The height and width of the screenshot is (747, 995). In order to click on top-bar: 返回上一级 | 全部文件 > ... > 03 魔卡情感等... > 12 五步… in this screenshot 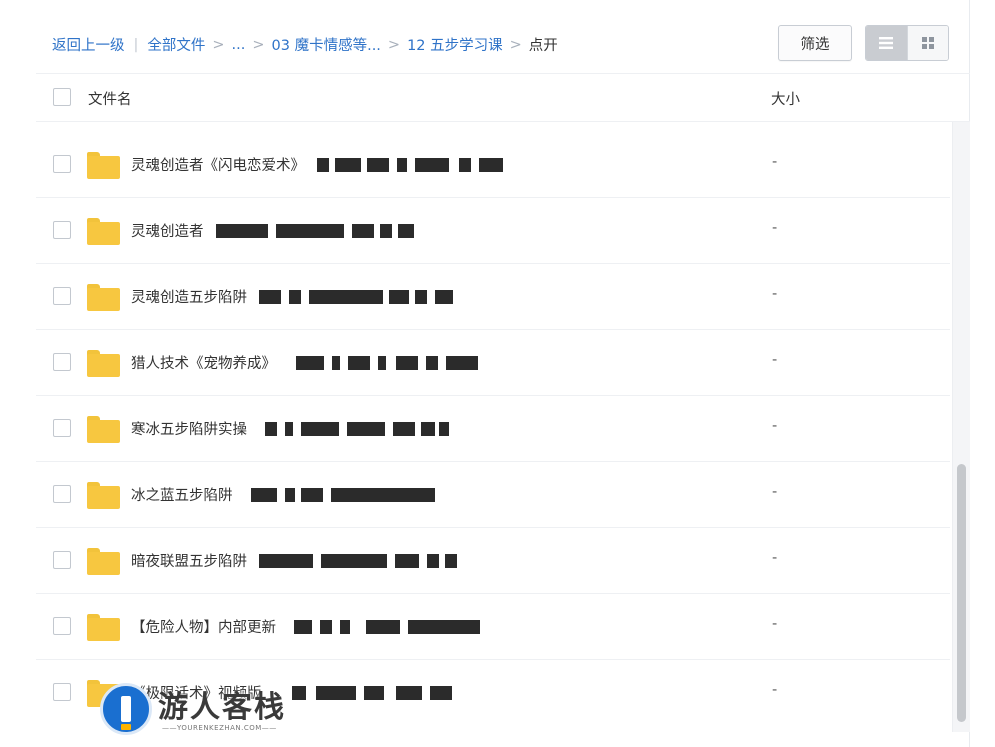, I will do `click(503, 37)`.